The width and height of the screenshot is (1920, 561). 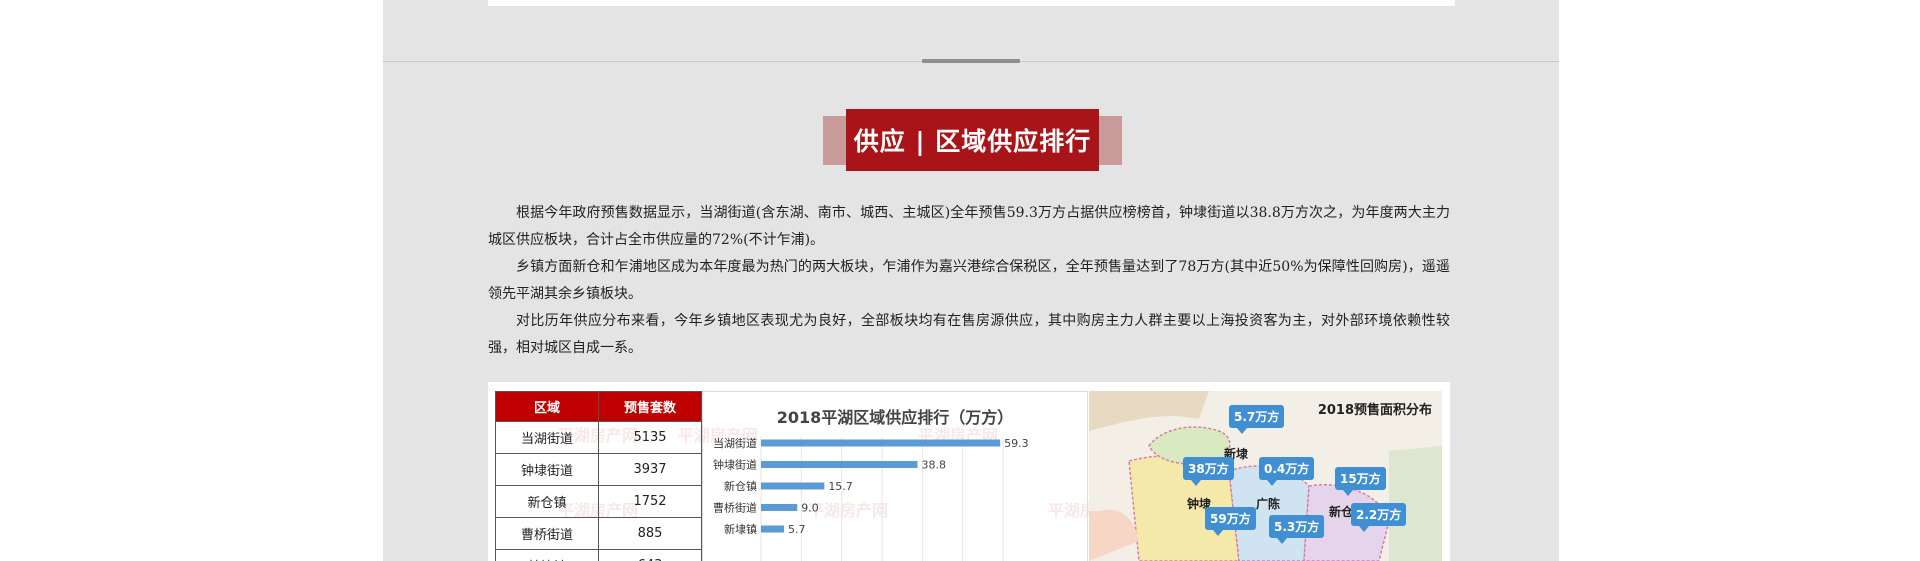 What do you see at coordinates (547, 533) in the screenshot?
I see `table-cell: 曹桥街道` at bounding box center [547, 533].